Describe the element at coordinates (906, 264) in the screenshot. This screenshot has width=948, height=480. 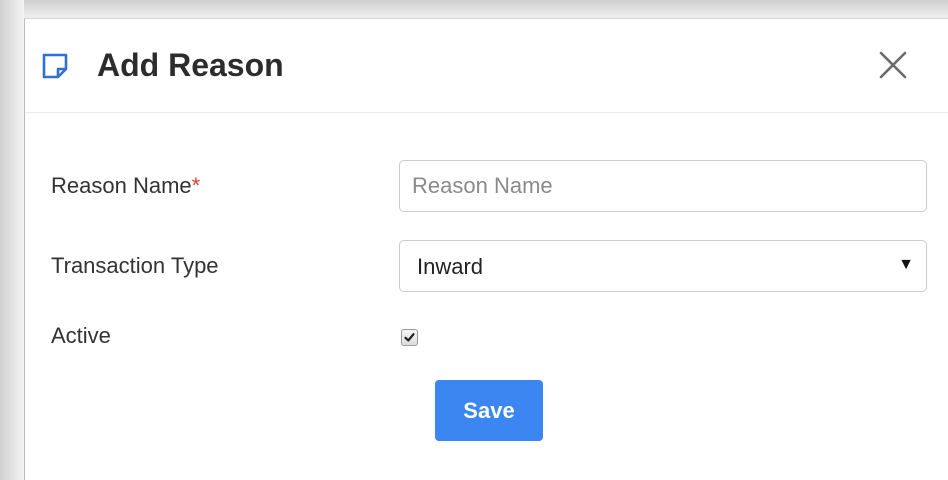
I see `caret-down-icon: ▼` at that location.